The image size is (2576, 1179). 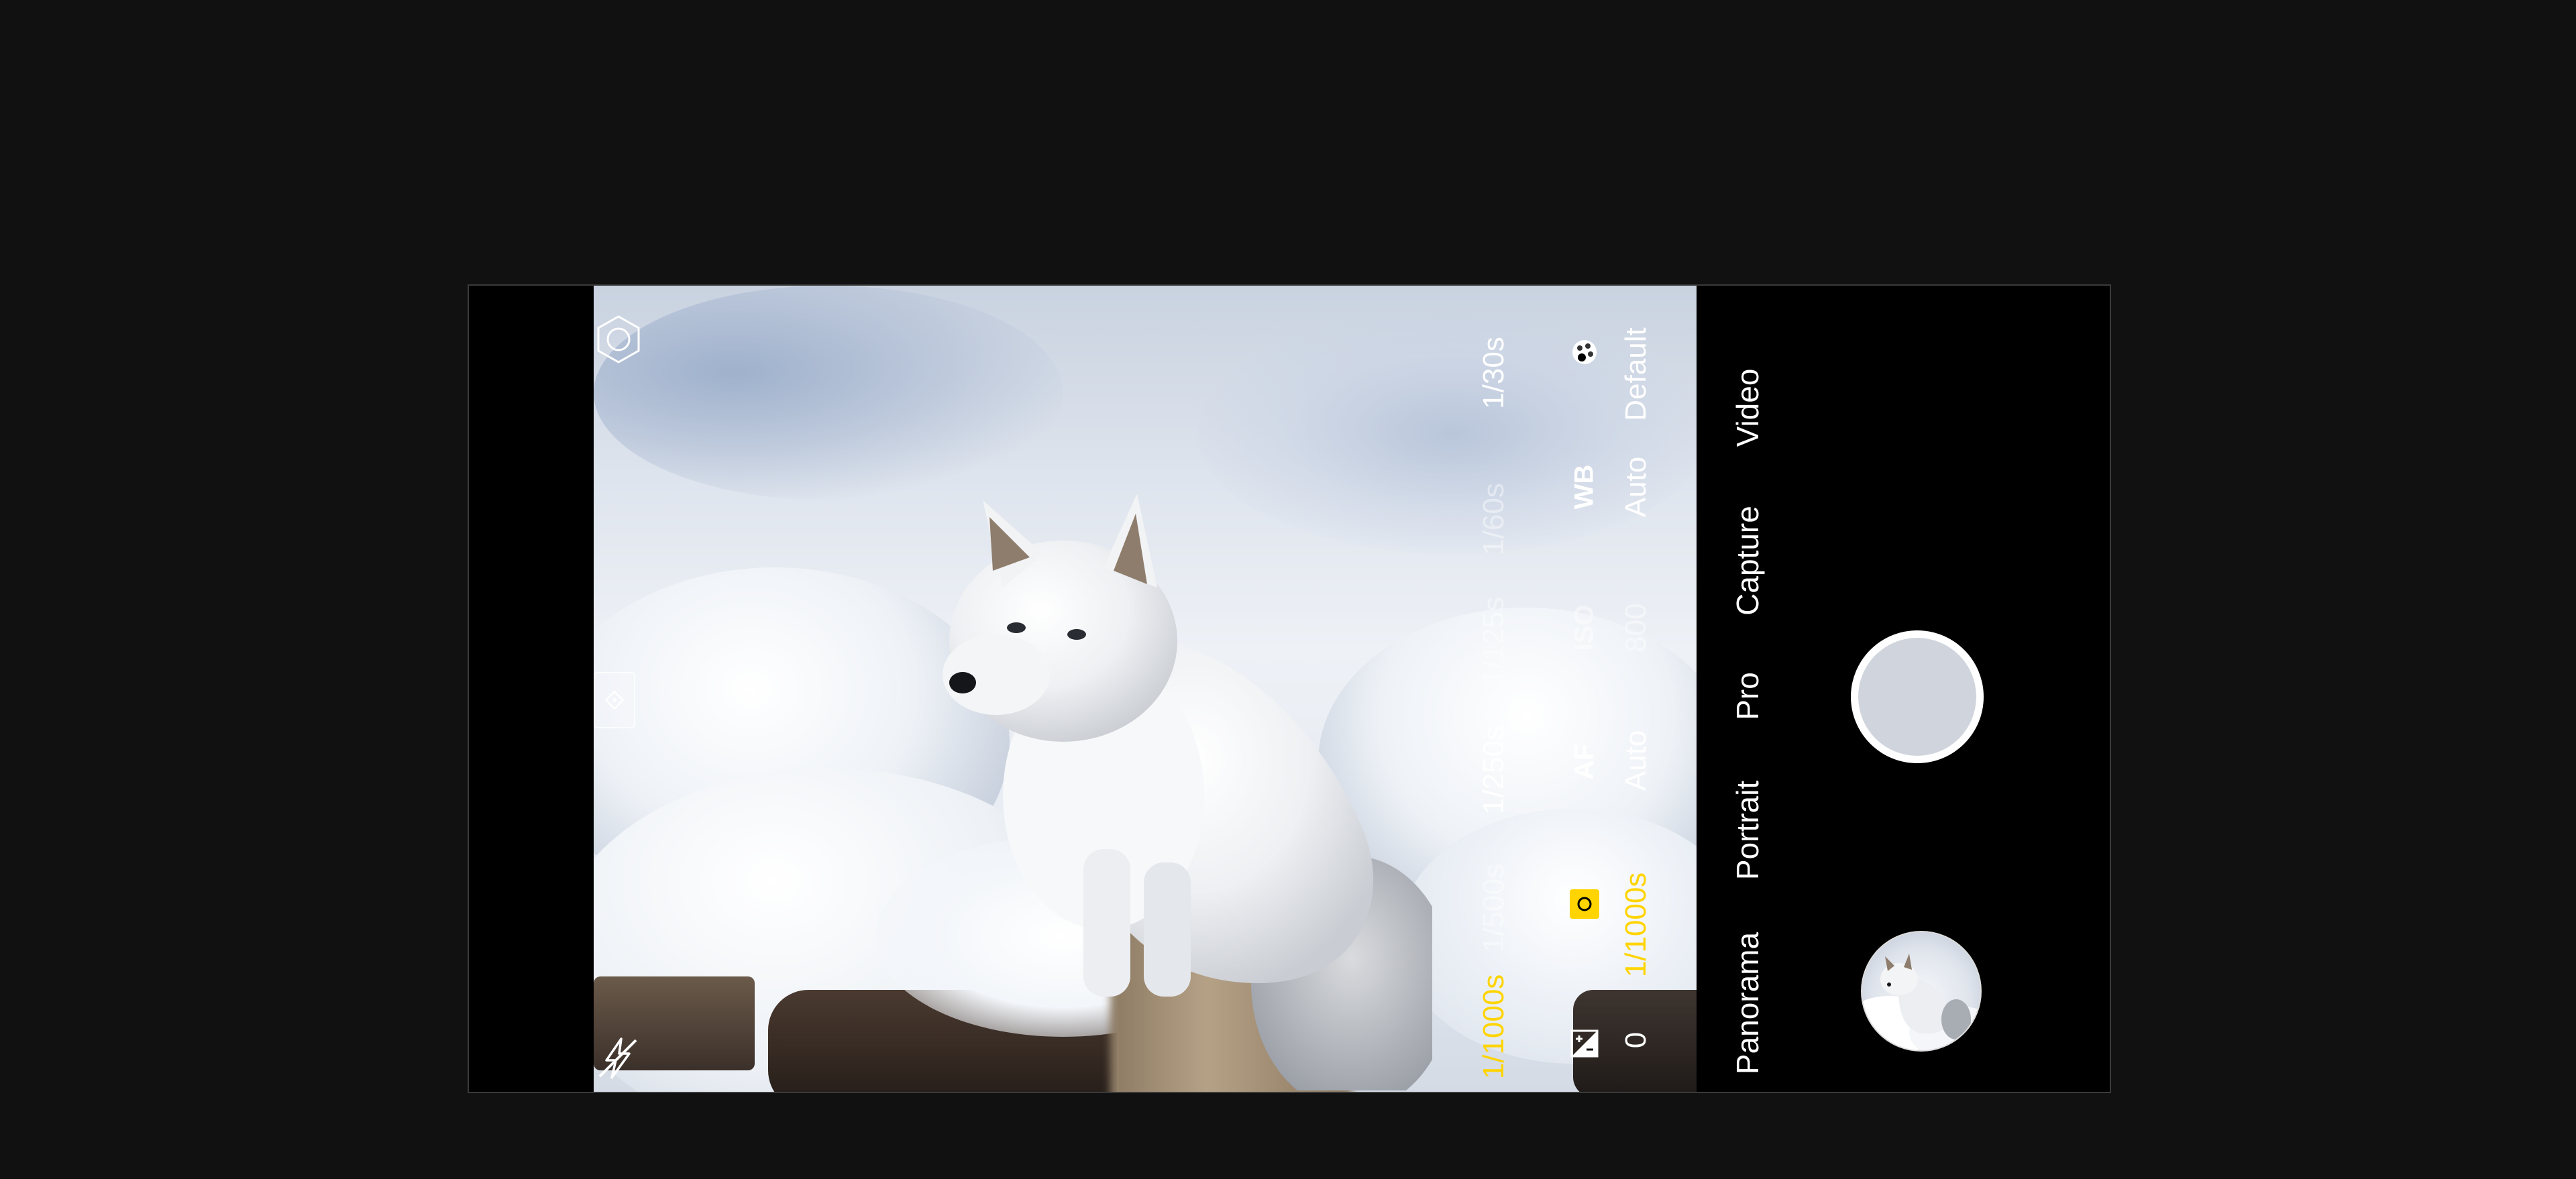 I want to click on color-profile-value: Default, so click(x=1636, y=373).